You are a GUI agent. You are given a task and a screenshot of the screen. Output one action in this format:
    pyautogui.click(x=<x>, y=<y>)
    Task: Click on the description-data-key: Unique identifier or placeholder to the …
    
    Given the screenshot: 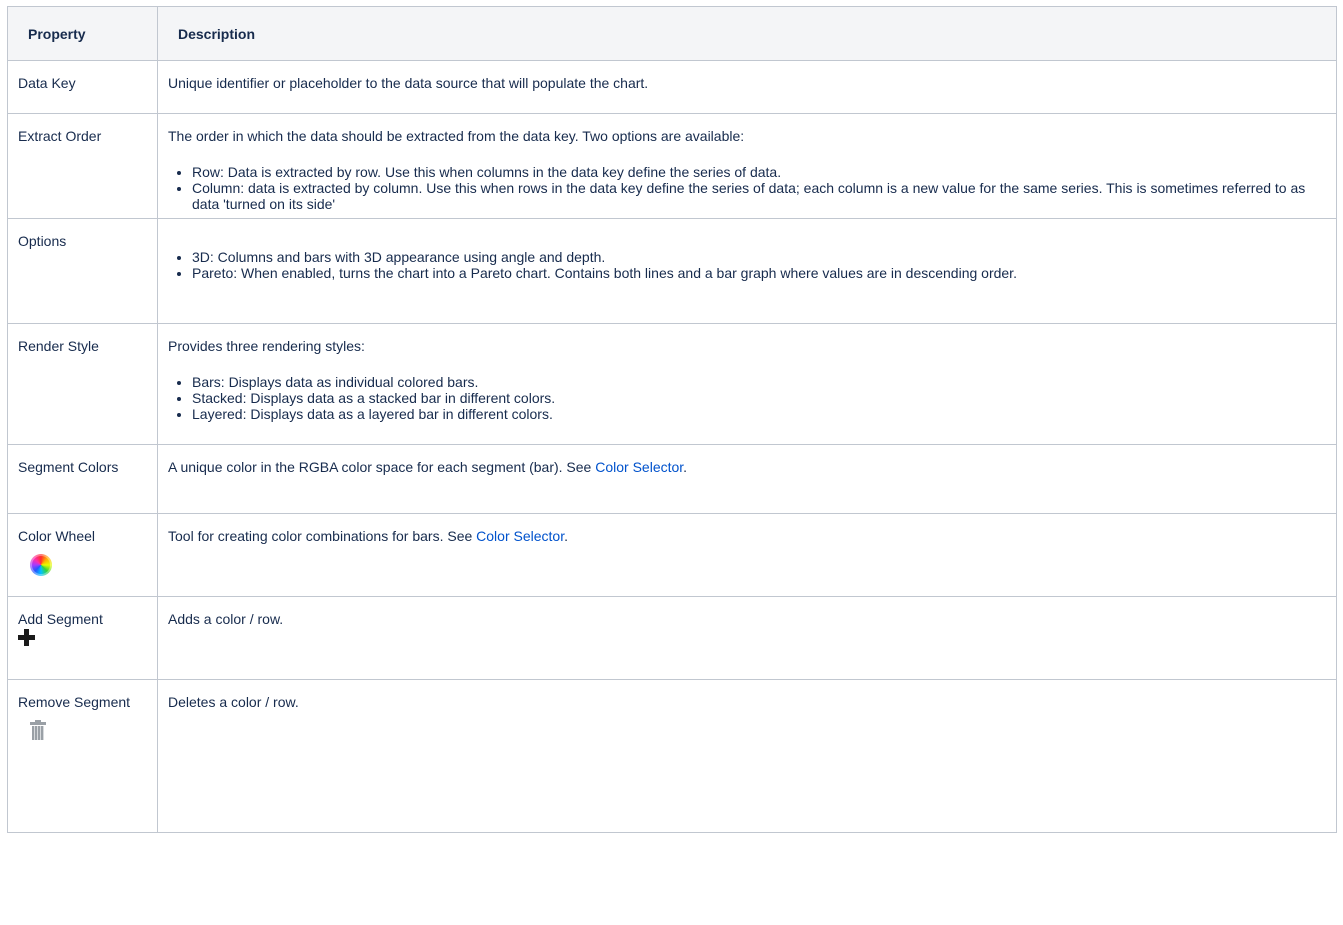 What is the action you would take?
    pyautogui.click(x=747, y=87)
    